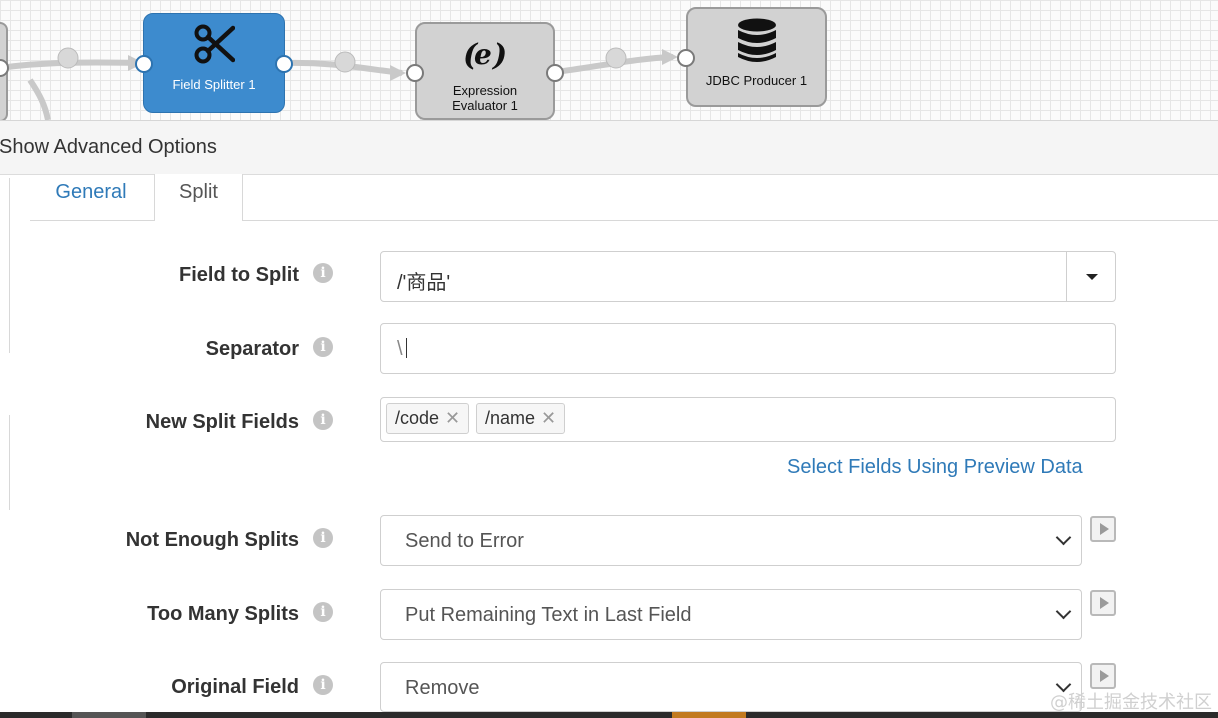 Image resolution: width=1218 pixels, height=718 pixels. I want to click on config-tabs: General Split, so click(624, 197).